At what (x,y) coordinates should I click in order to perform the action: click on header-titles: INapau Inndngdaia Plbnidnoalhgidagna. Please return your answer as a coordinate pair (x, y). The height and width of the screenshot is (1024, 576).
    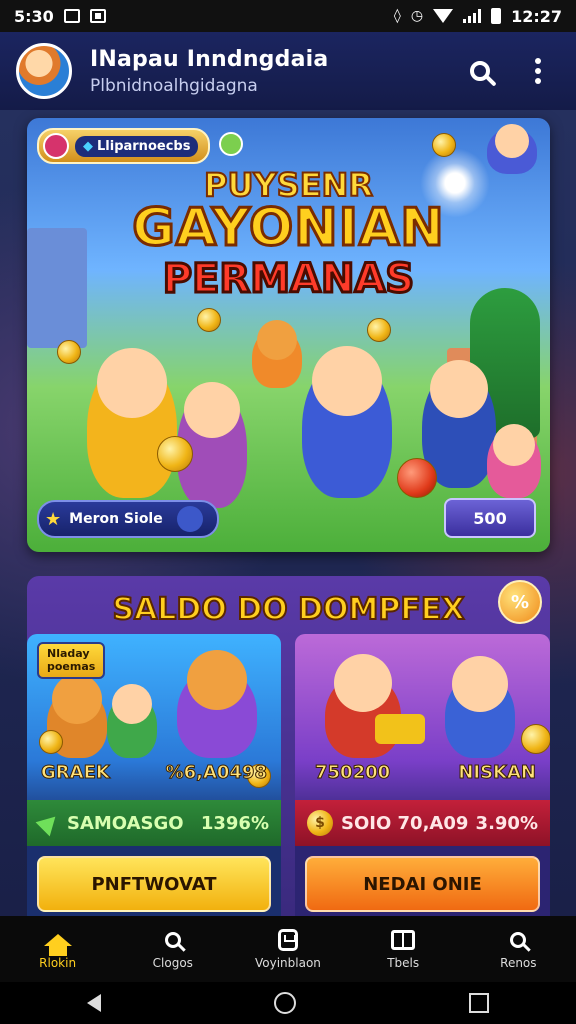
    Looking at the image, I should click on (274, 71).